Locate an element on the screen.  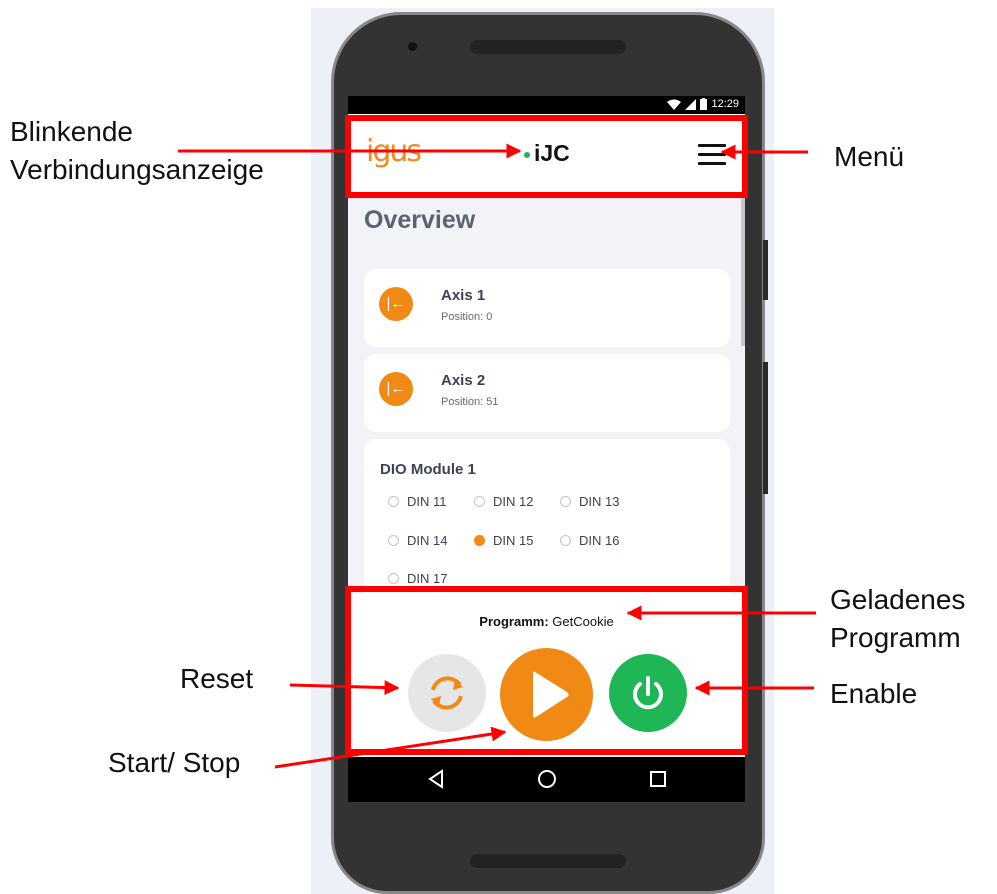
axis-name: Axis 1 is located at coordinates (463, 295).